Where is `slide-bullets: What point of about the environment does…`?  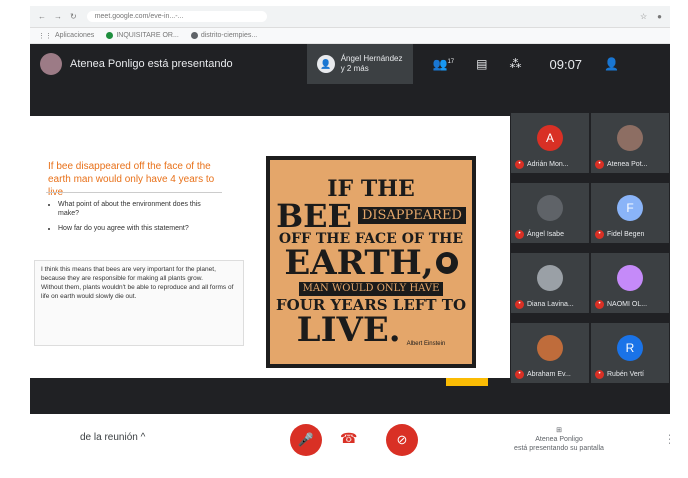
slide-bullets: What point of about the environment does… is located at coordinates (133, 219).